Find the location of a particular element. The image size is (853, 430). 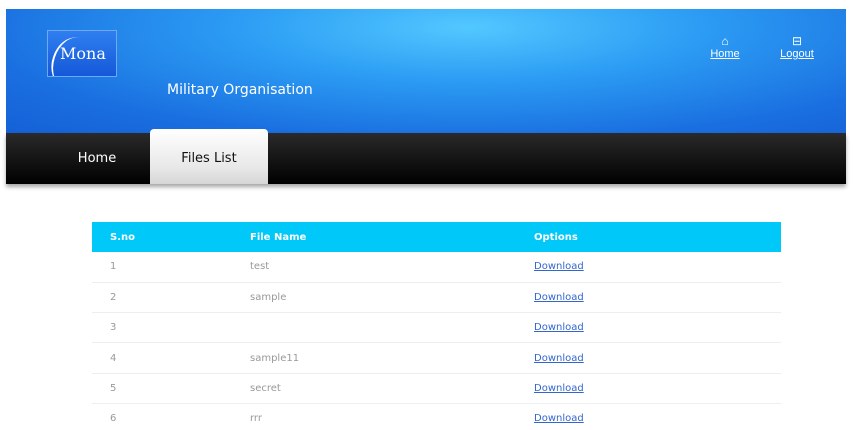

column-header-file-name: File Name is located at coordinates (278, 237).